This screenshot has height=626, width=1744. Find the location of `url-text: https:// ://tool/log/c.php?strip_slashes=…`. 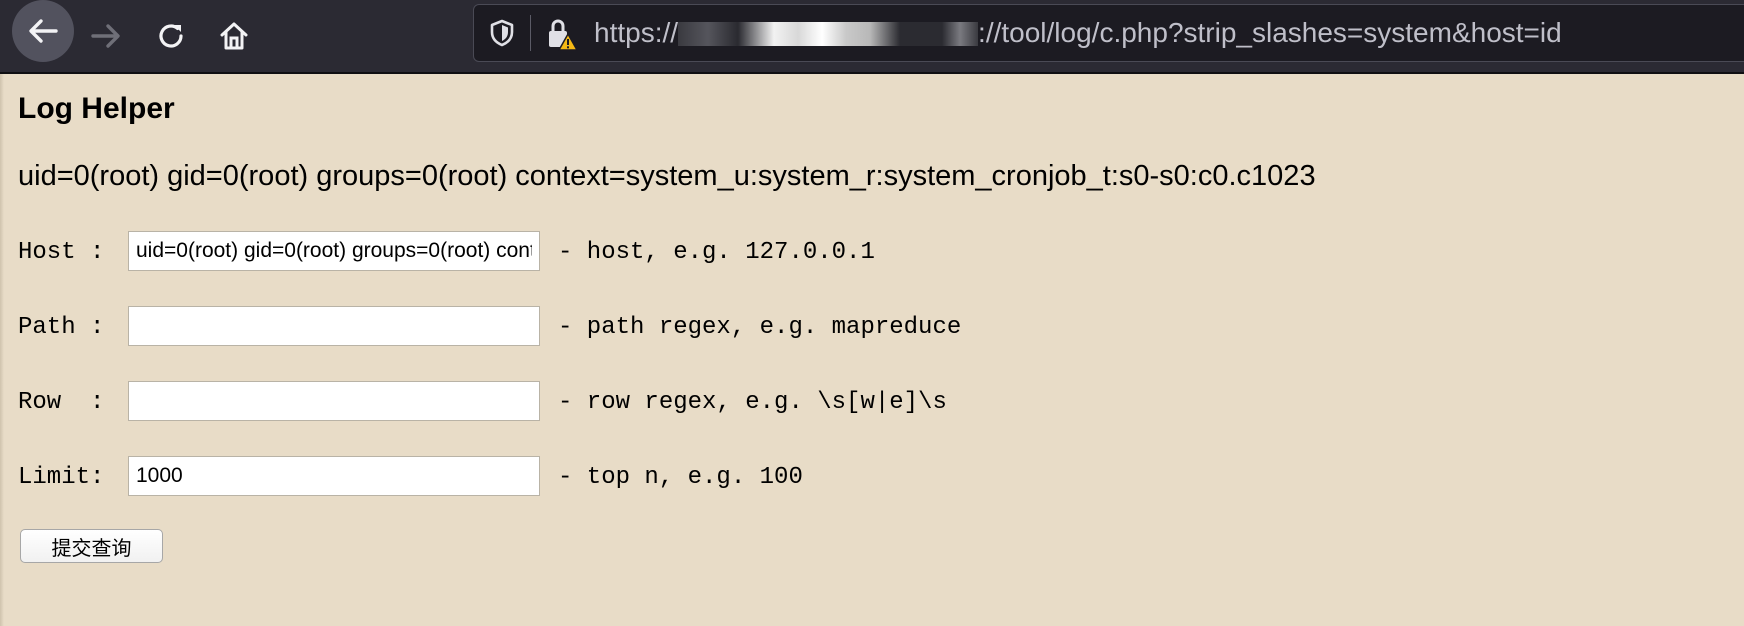

url-text: https:// ://tool/log/c.php?strip_slashes=… is located at coordinates (1078, 33).